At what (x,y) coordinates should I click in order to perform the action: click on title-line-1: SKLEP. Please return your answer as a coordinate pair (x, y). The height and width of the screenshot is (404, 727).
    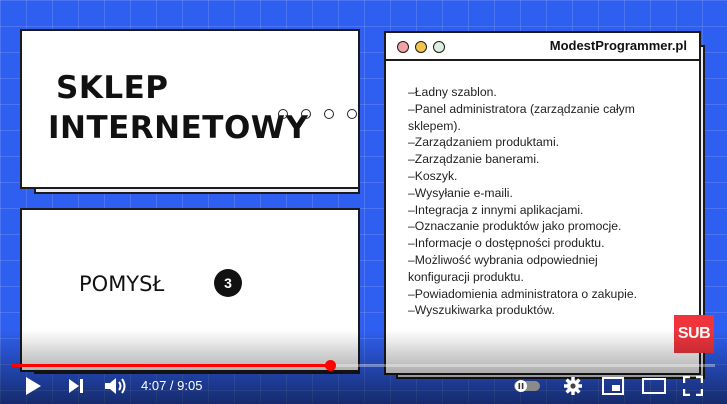
    Looking at the image, I should click on (112, 88).